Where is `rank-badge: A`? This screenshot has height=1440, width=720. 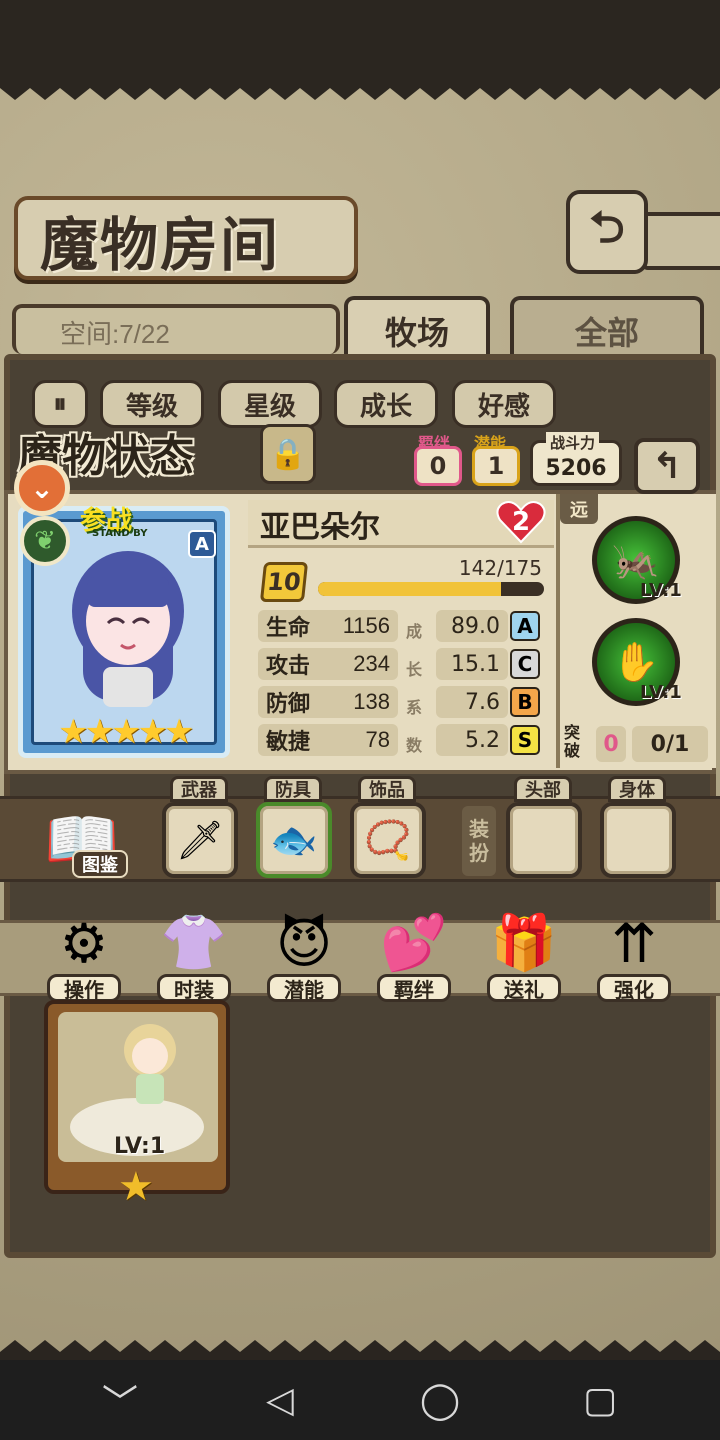
rank-badge: A is located at coordinates (202, 544).